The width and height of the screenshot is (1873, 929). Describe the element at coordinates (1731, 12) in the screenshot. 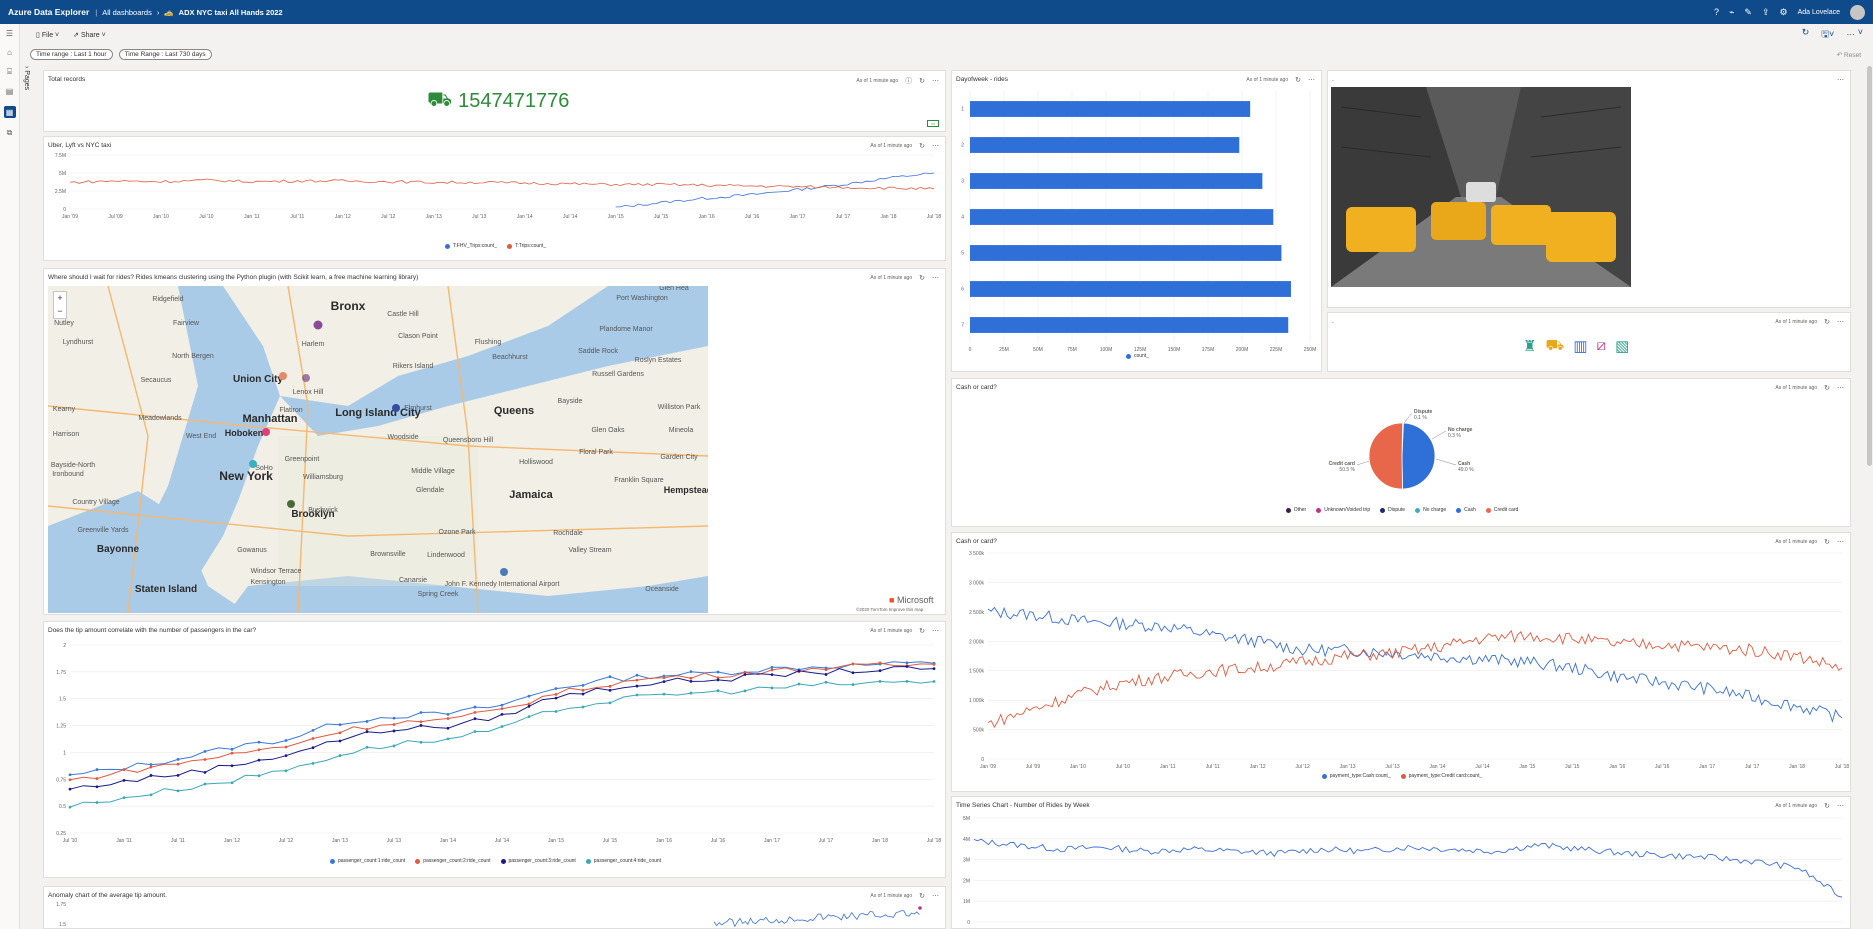

I see `notifications-icon: ⌁` at that location.